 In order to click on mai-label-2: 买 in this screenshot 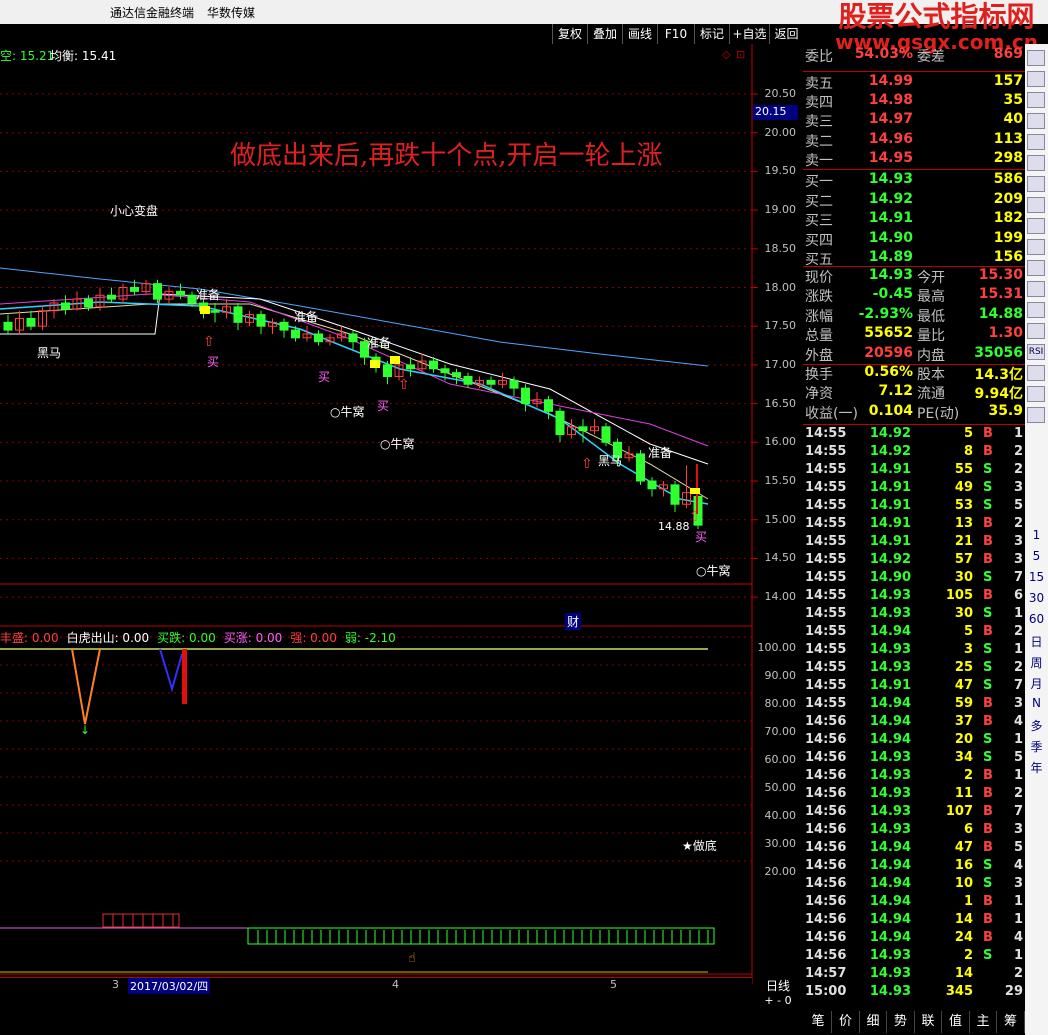, I will do `click(324, 377)`.